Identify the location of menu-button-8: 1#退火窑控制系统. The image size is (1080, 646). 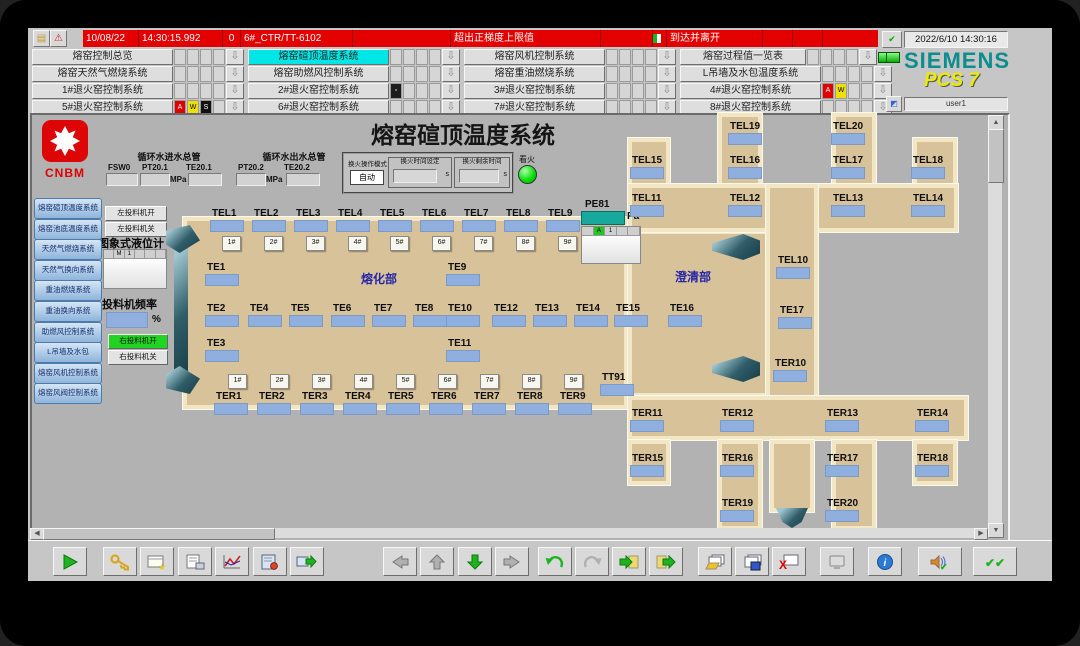
(102, 91).